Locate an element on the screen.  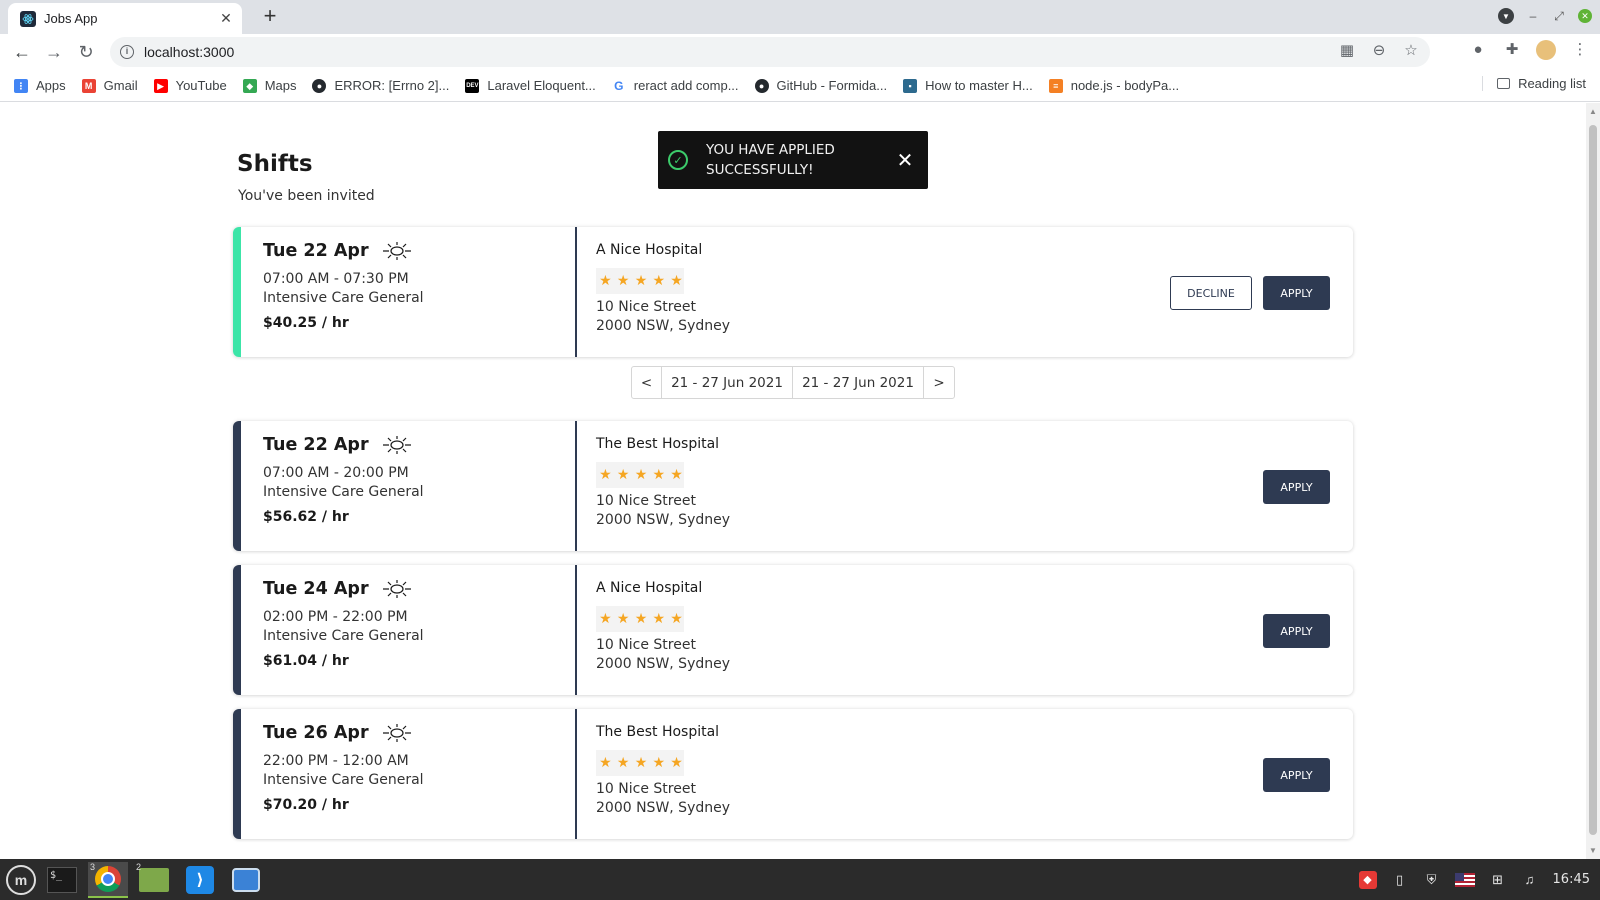
next-week-button: > is located at coordinates (939, 382).